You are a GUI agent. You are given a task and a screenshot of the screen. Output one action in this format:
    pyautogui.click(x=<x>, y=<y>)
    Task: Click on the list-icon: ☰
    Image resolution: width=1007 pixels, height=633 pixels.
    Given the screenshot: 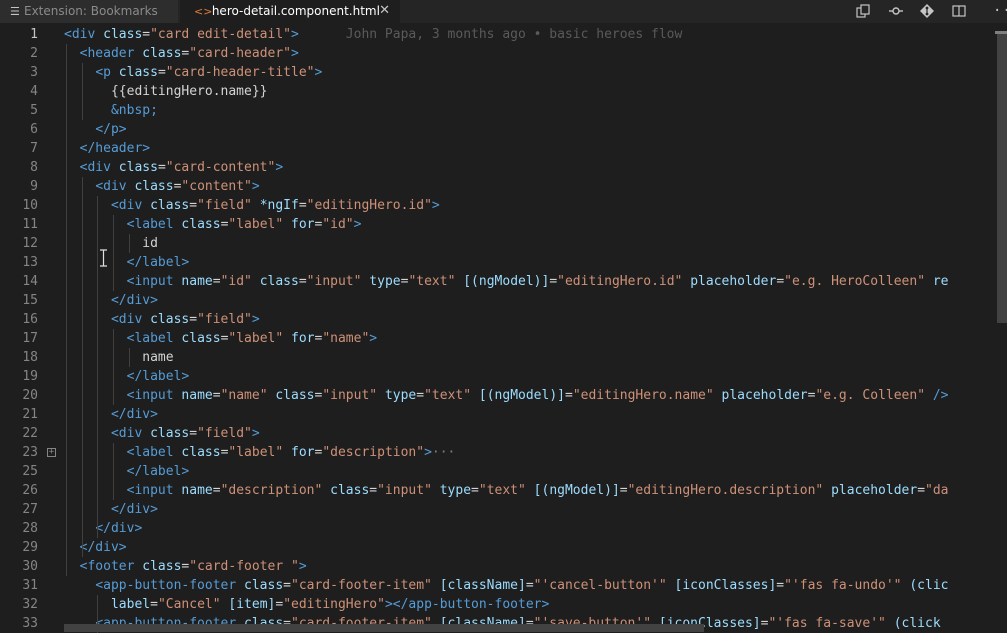 What is the action you would take?
    pyautogui.click(x=15, y=11)
    